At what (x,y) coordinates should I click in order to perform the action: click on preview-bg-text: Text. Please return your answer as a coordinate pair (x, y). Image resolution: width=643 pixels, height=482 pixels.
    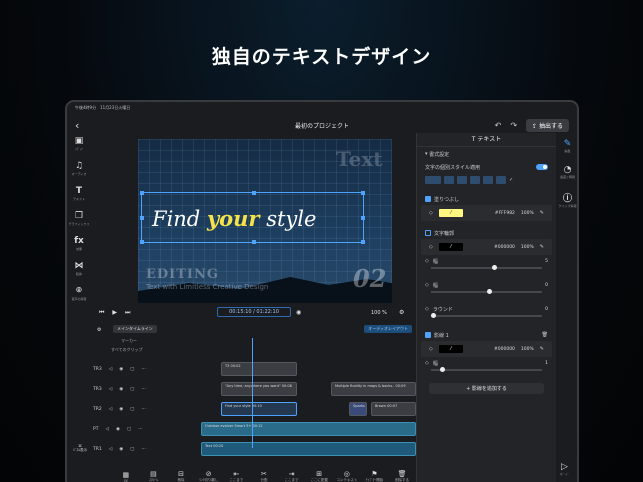
    Looking at the image, I should click on (359, 159).